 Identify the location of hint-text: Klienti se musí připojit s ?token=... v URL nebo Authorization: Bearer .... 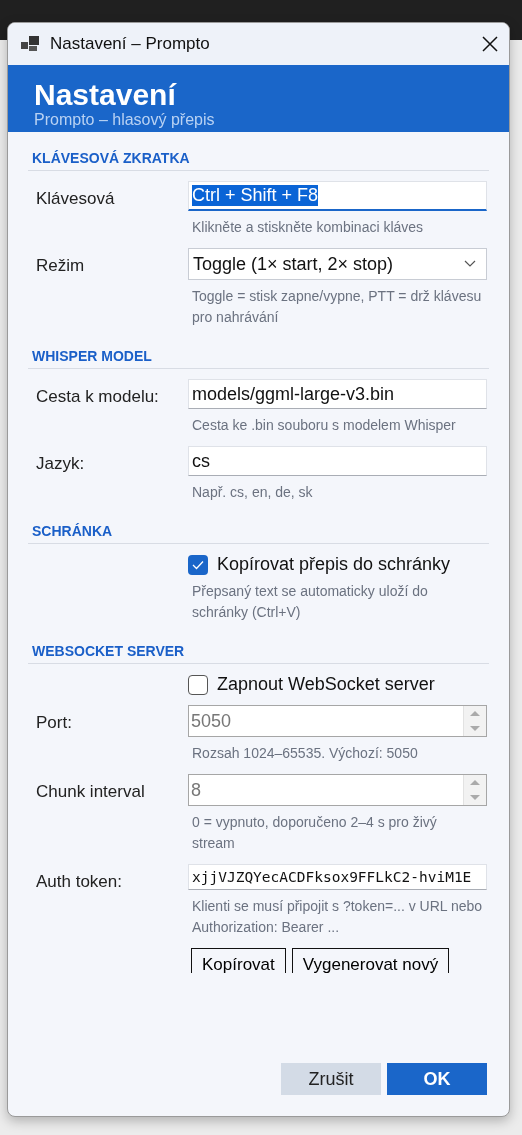
(337, 917).